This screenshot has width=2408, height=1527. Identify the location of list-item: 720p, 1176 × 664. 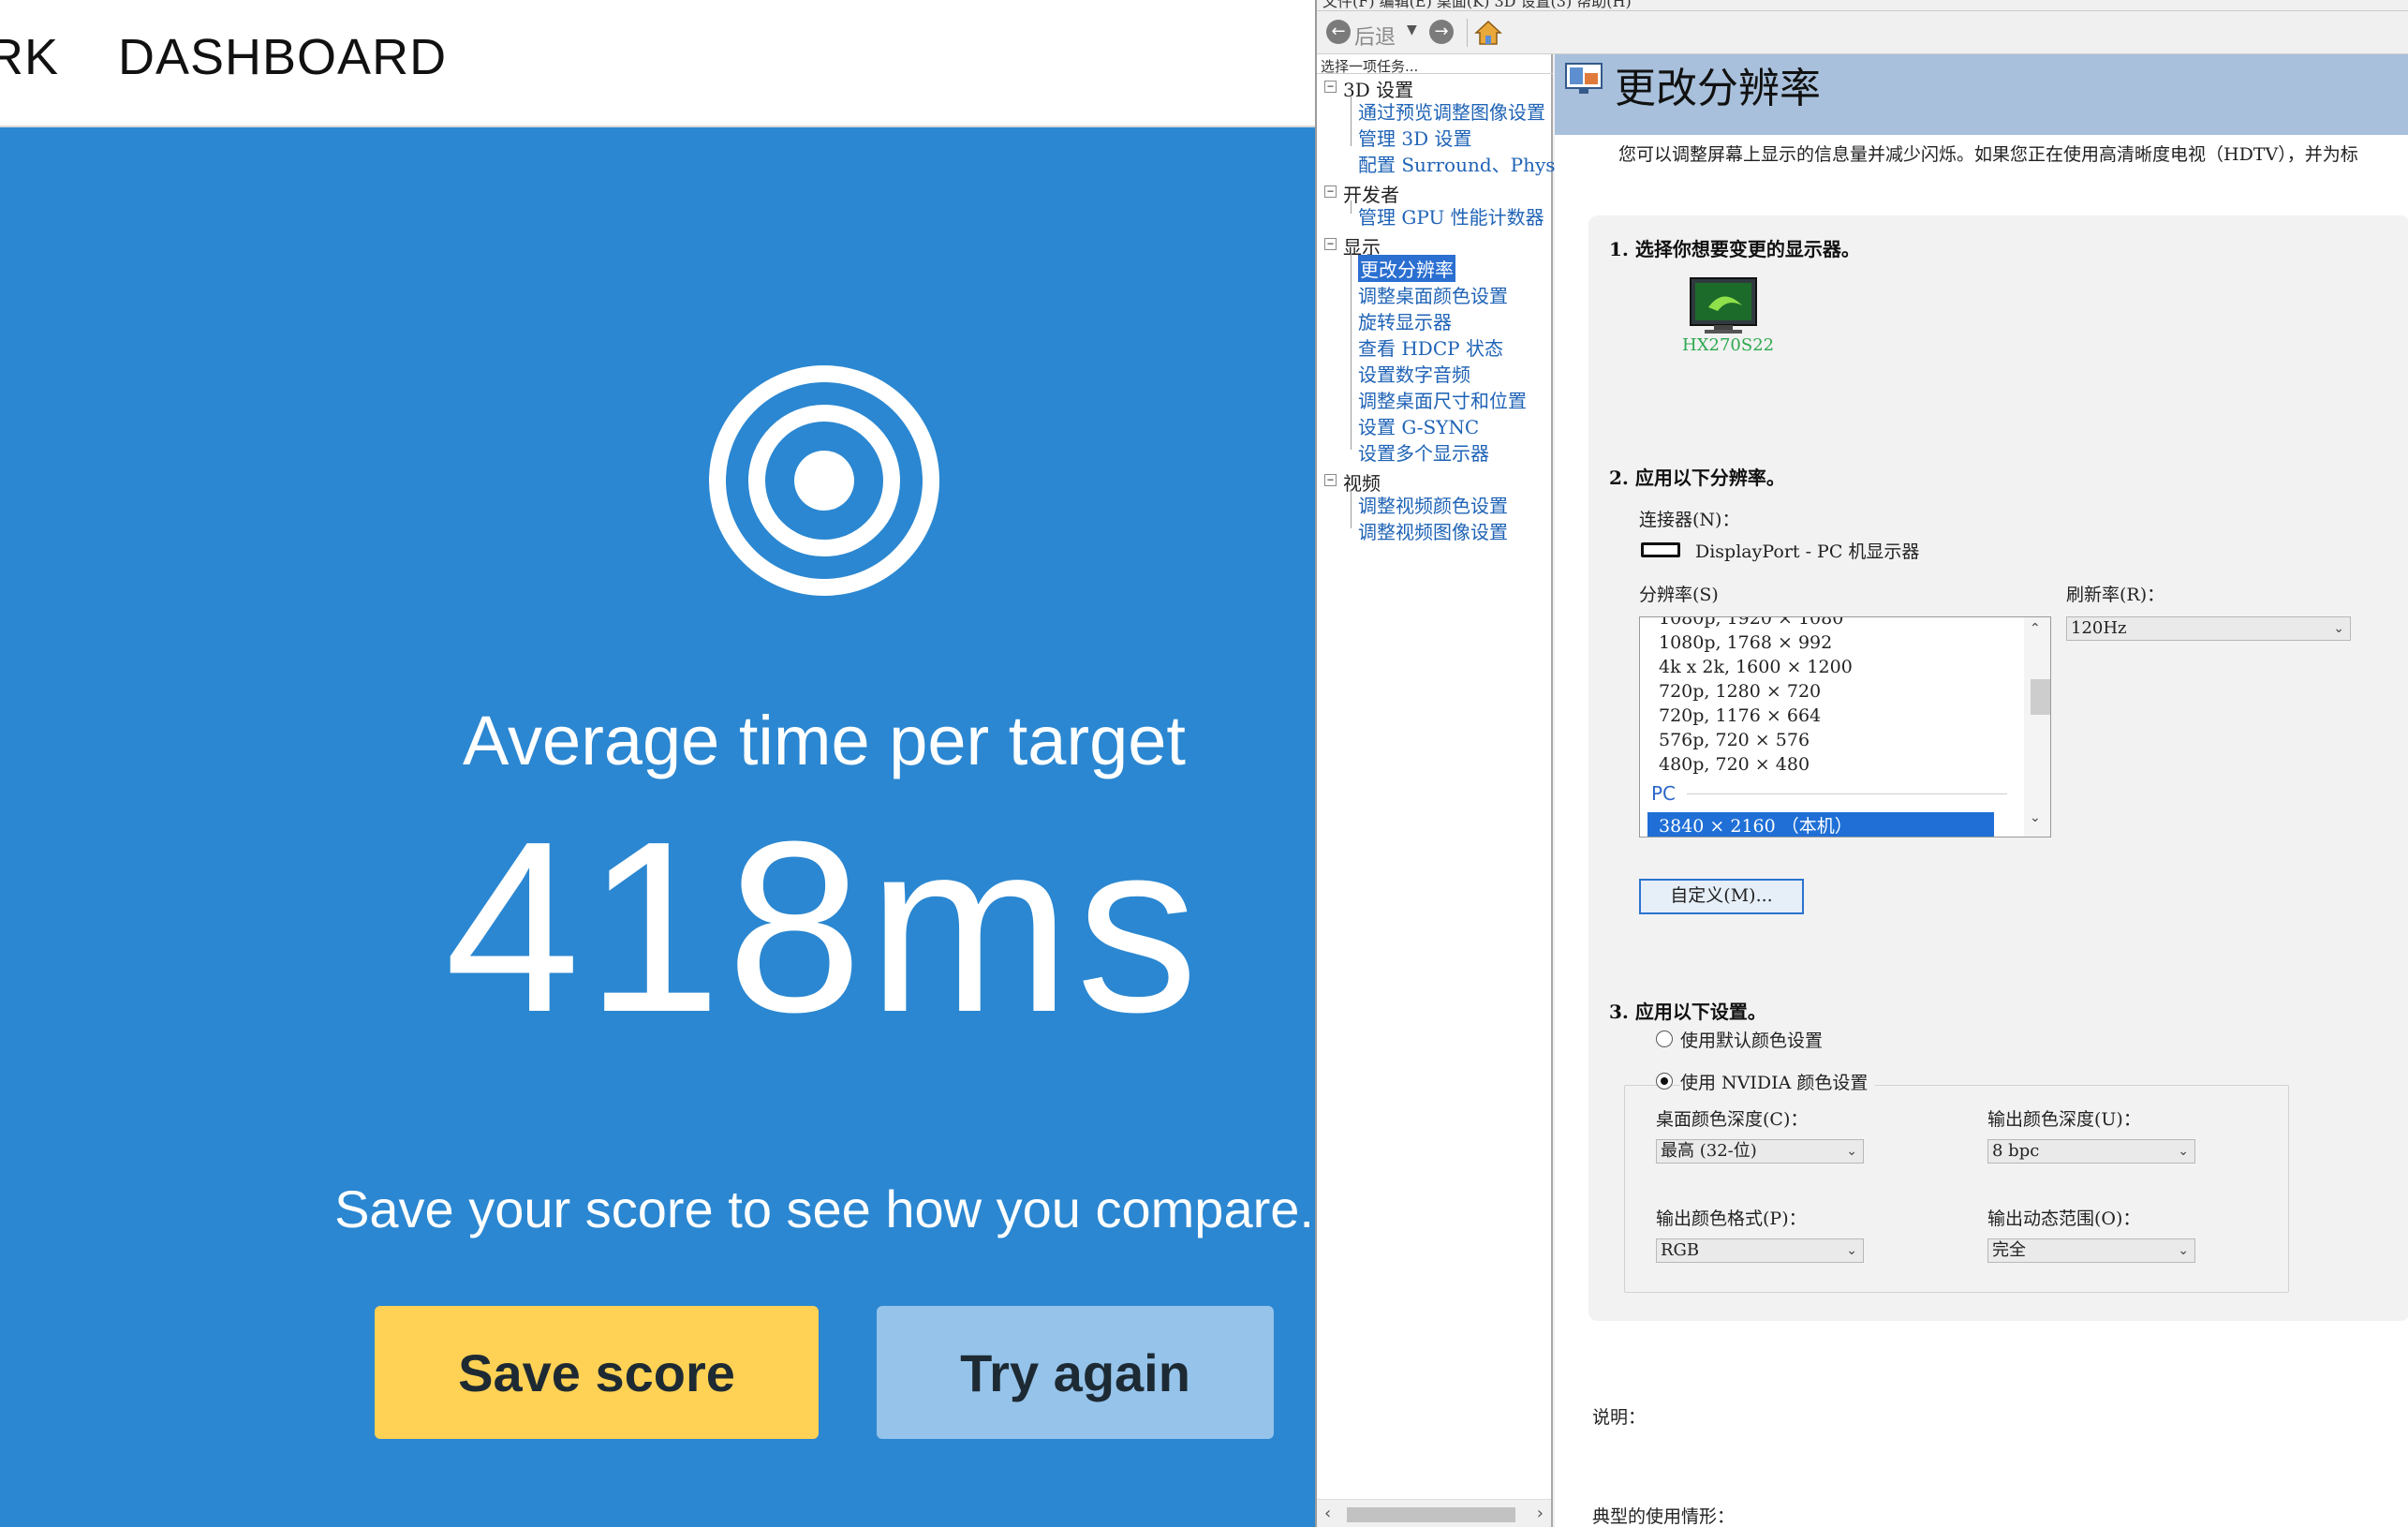
(1740, 716).